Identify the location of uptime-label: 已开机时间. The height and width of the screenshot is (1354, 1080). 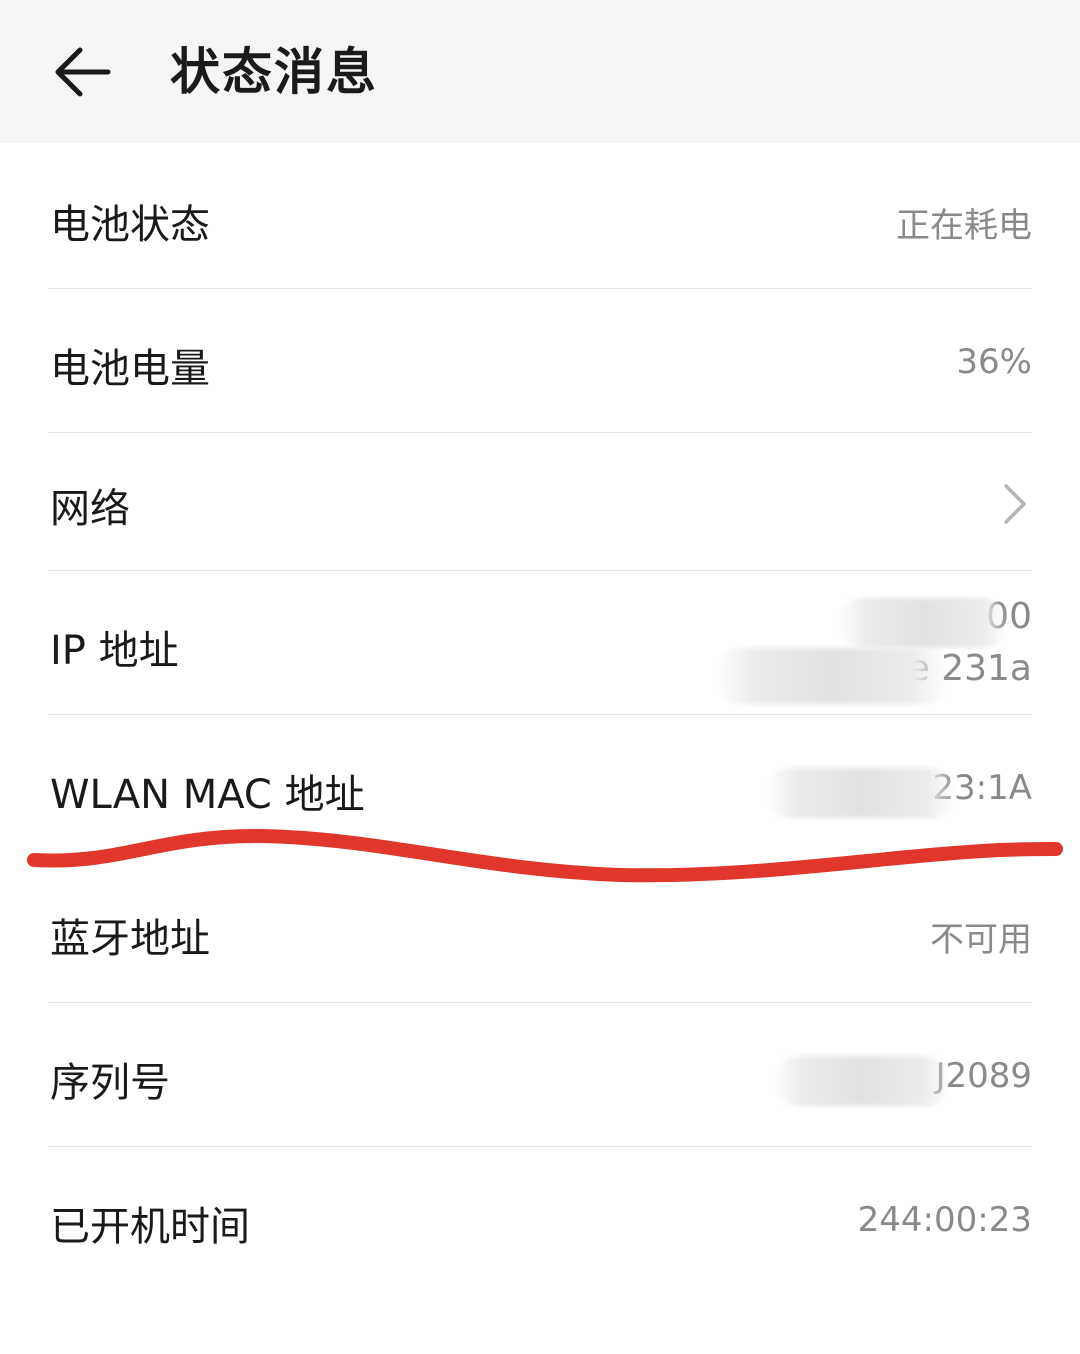
(150, 1227).